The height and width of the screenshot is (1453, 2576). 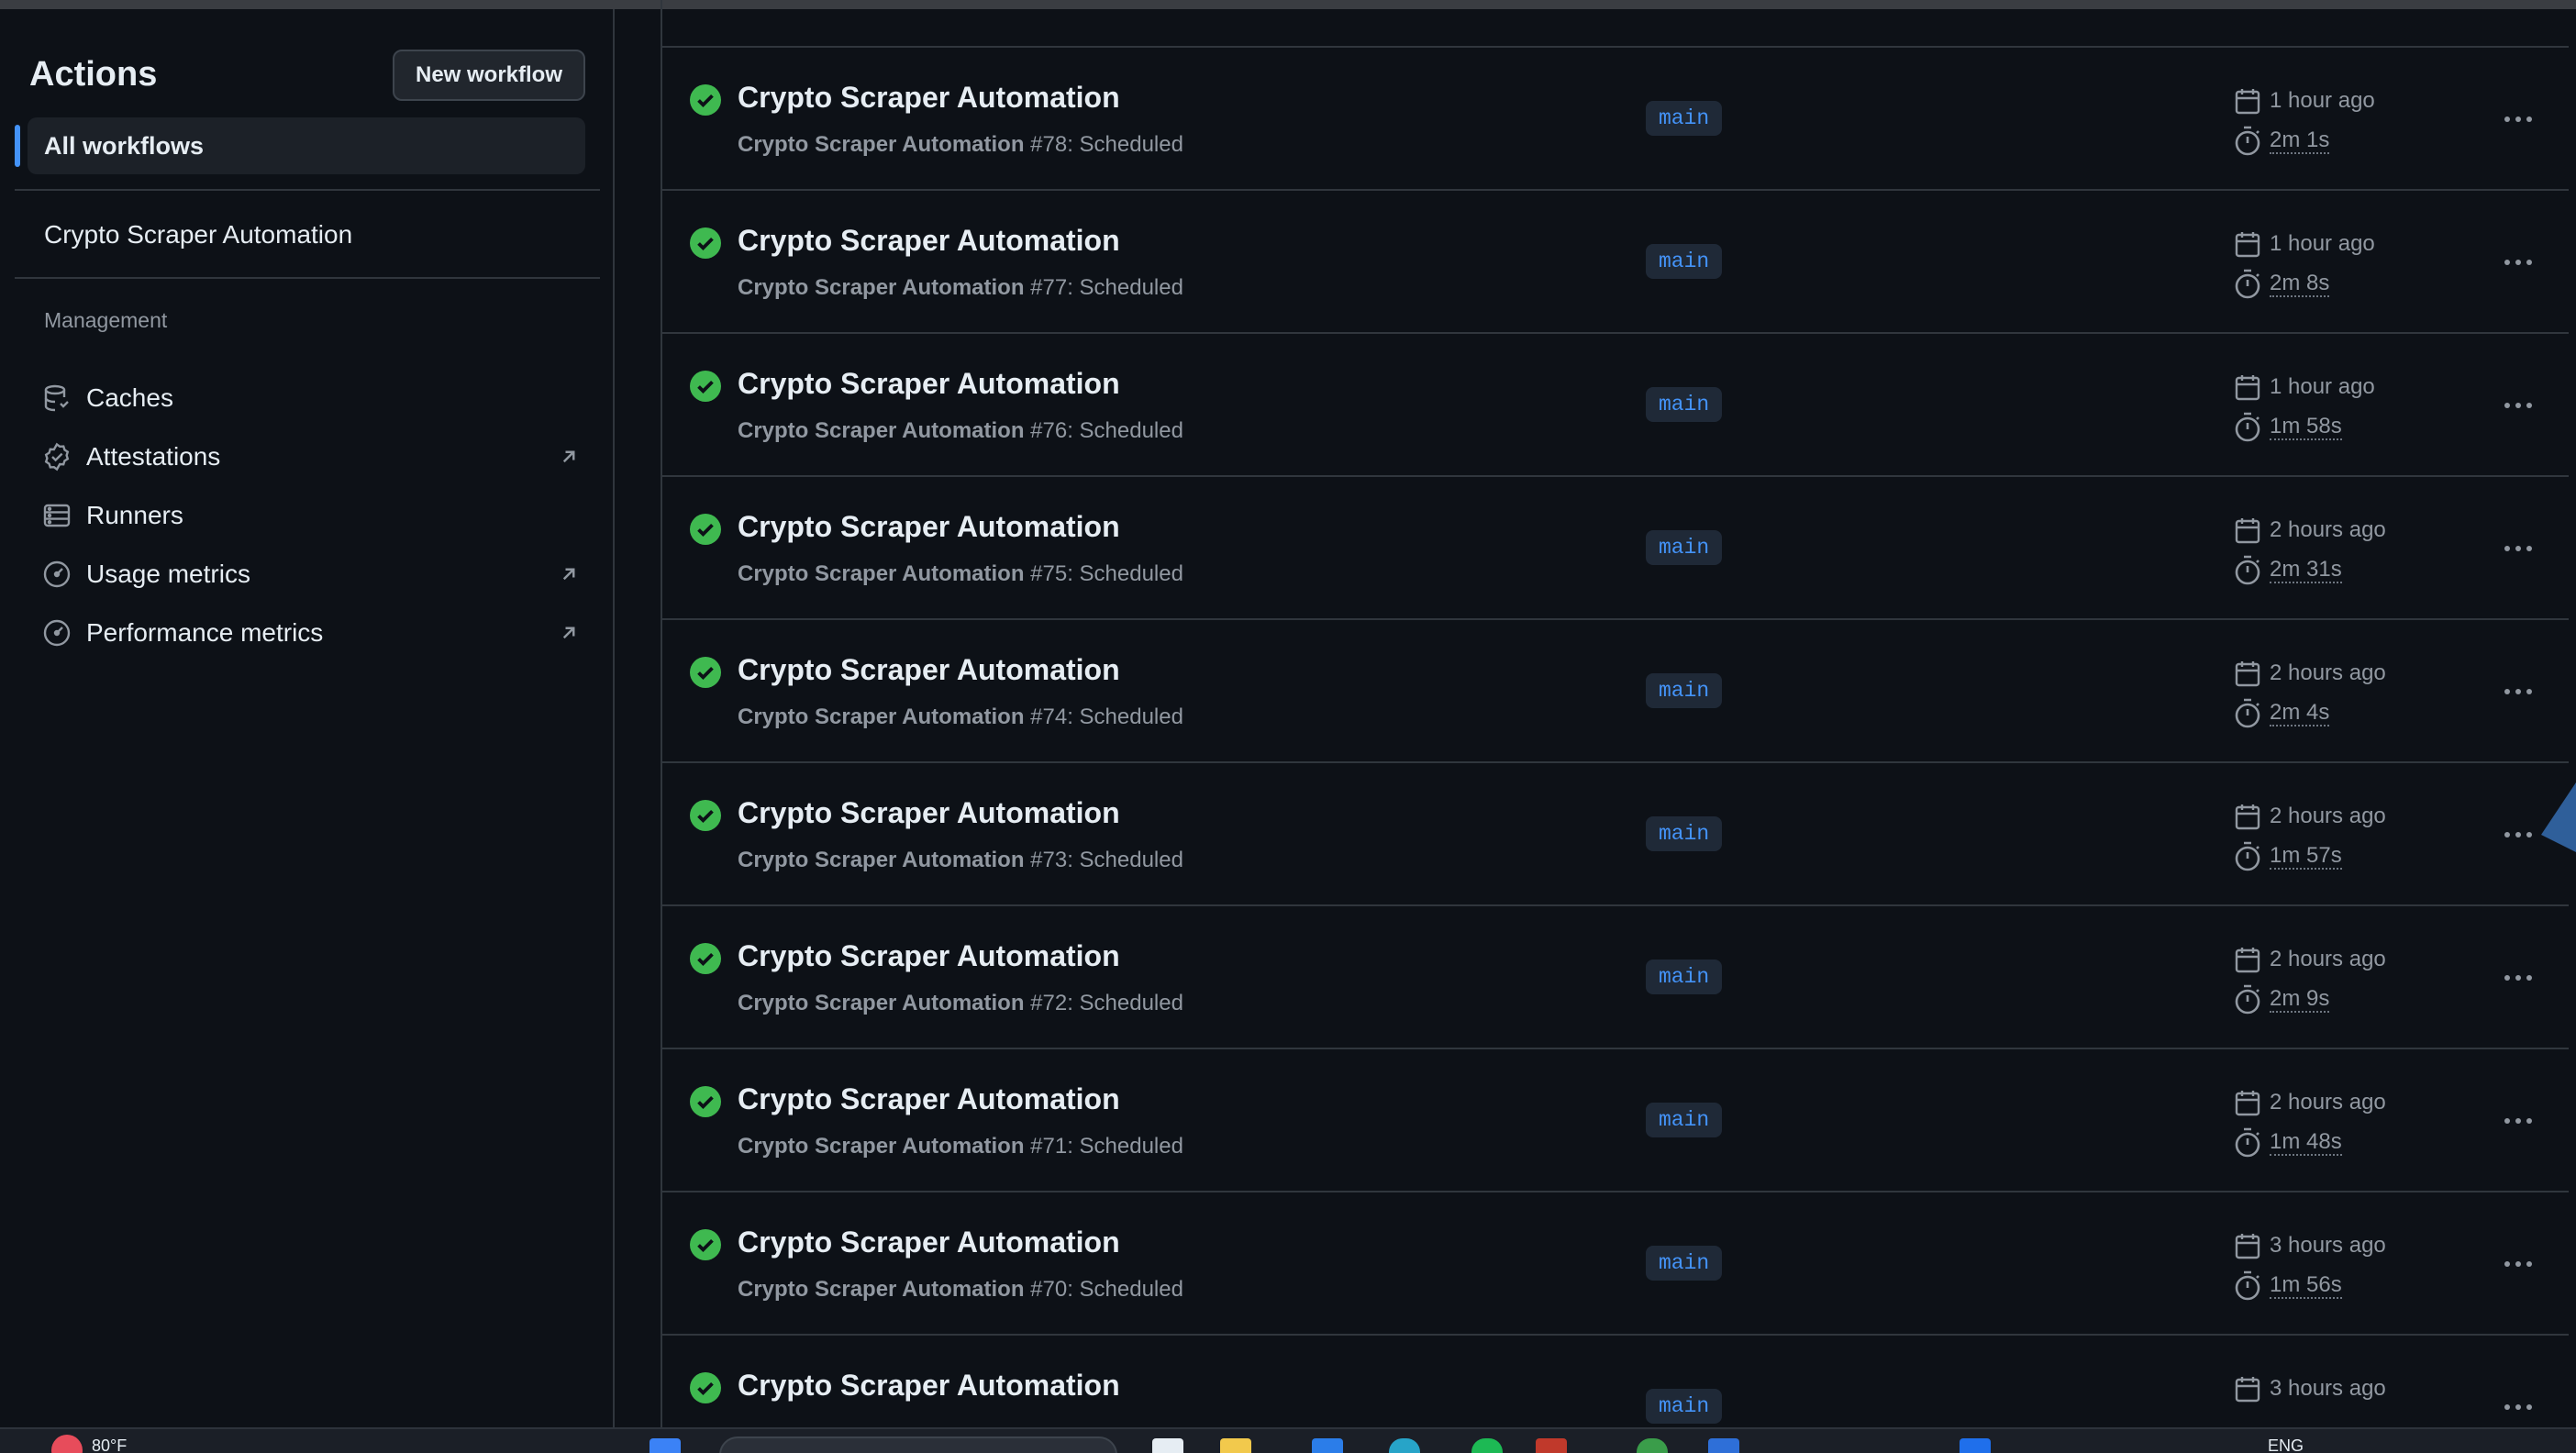 What do you see at coordinates (153, 456) in the screenshot?
I see `sidebar-item-label: Attestations` at bounding box center [153, 456].